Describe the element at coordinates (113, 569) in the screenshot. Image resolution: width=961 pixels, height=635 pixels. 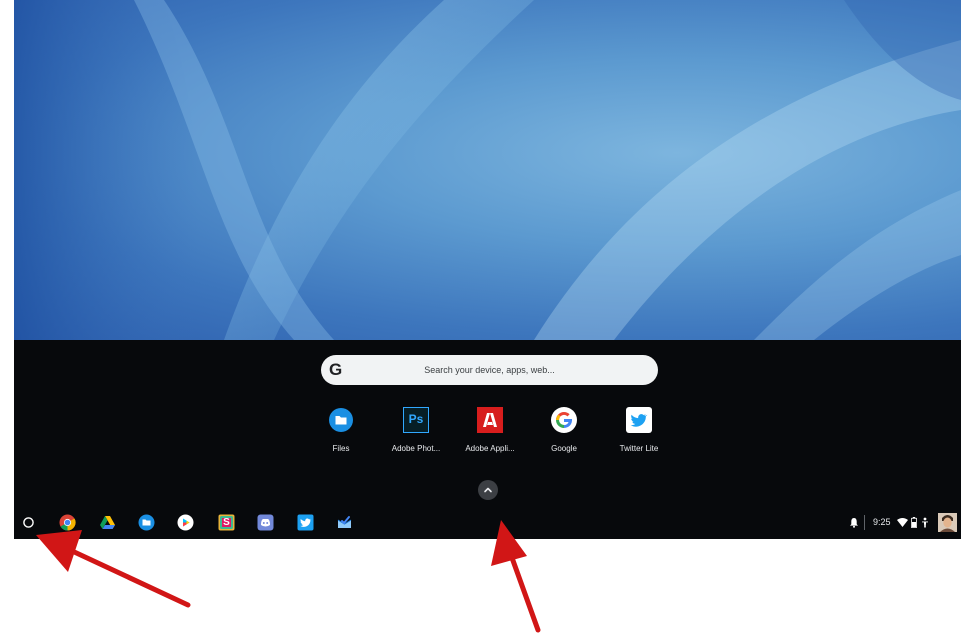
I see `arrow-to-launcher-annotation` at that location.